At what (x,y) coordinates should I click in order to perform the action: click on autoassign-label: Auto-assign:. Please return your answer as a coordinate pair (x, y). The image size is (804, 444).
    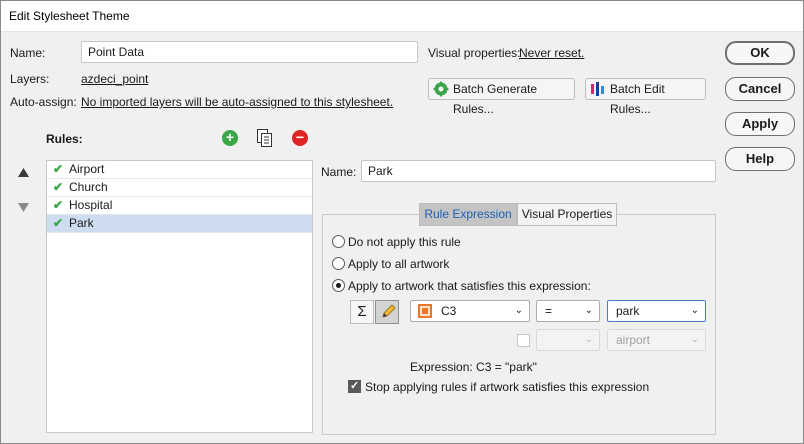
    Looking at the image, I should click on (43, 102).